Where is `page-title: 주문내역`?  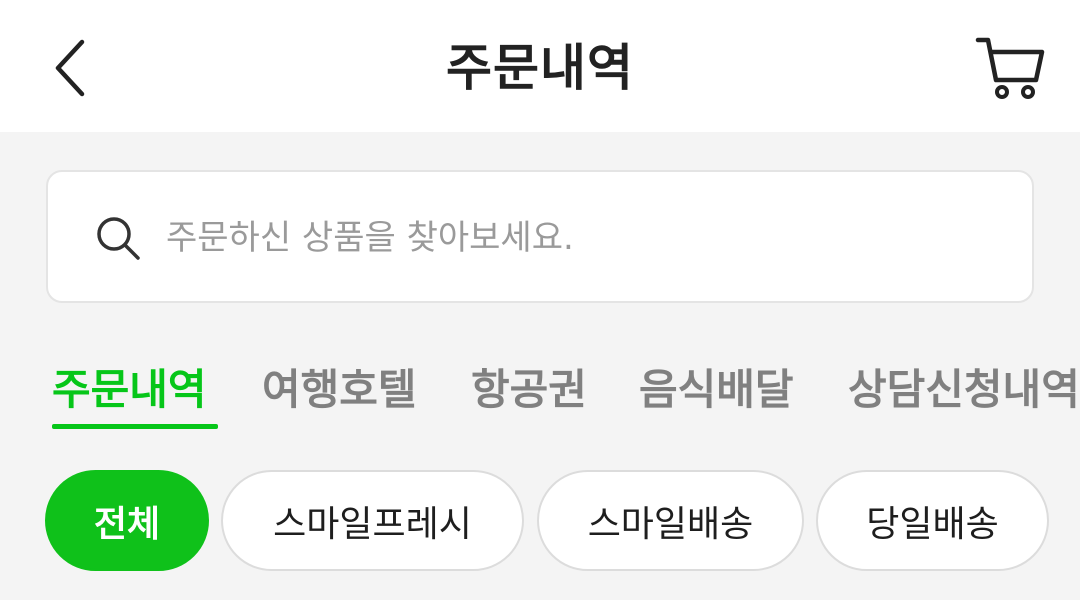
page-title: 주문내역 is located at coordinates (540, 68).